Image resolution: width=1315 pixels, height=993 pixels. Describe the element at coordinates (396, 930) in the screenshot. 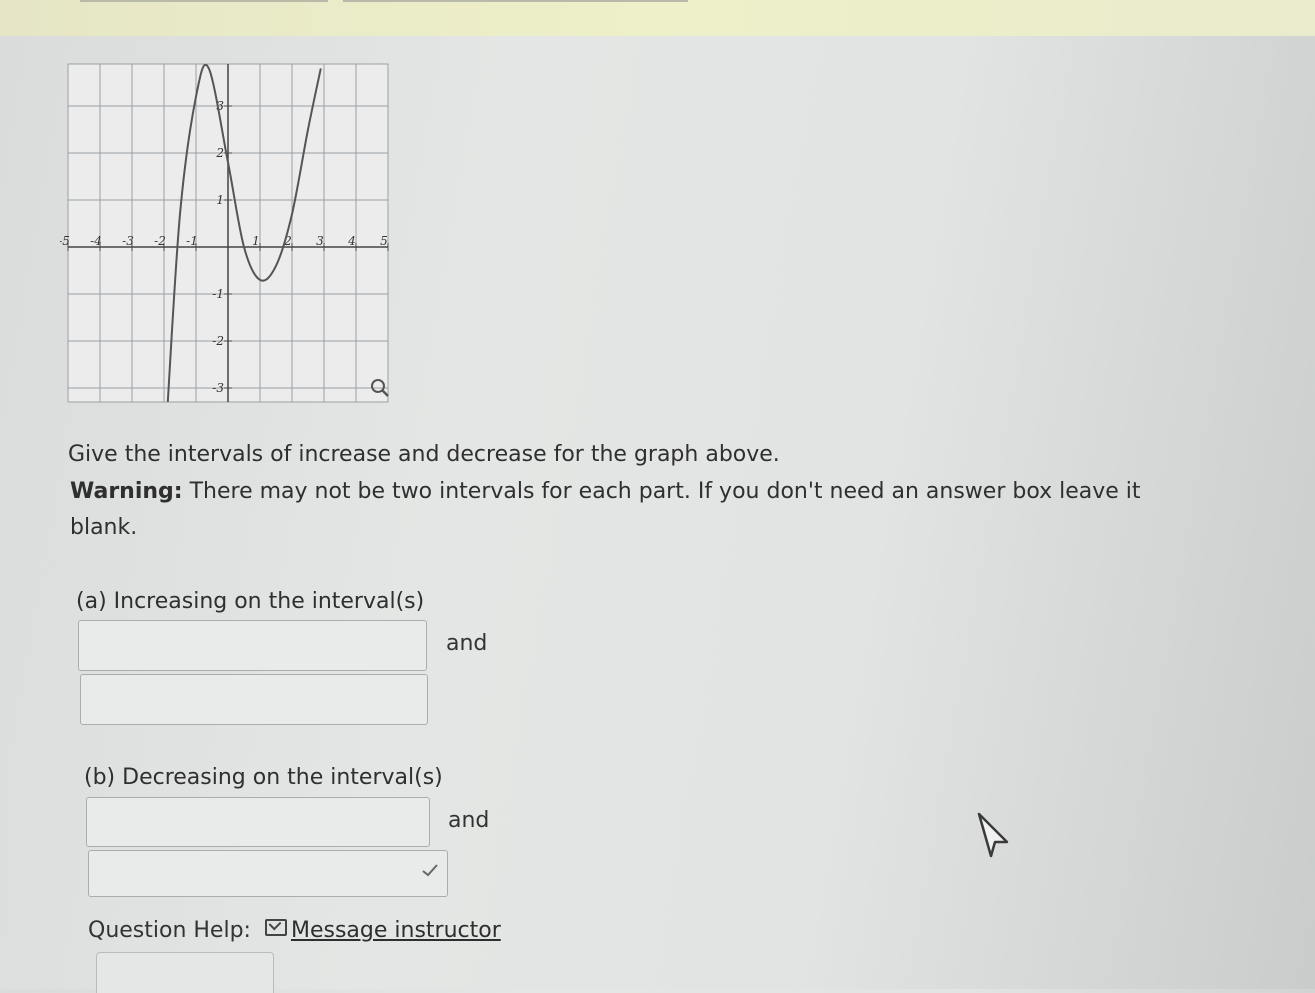

I see `message-instructor-link: Message instructor` at that location.